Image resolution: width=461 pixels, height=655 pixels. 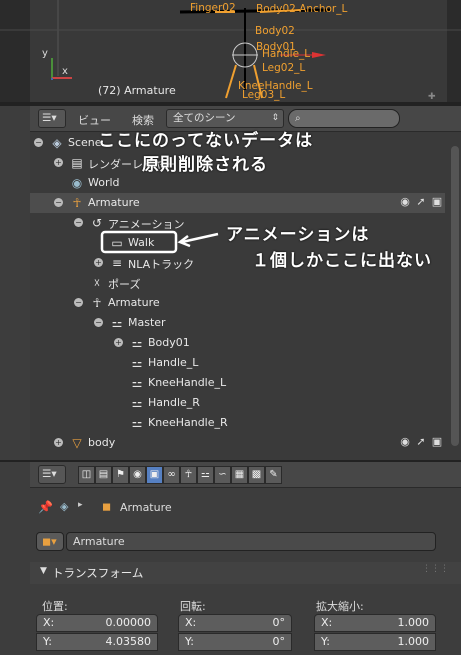 I want to click on constraints-tab-icon: ∞, so click(x=171, y=475).